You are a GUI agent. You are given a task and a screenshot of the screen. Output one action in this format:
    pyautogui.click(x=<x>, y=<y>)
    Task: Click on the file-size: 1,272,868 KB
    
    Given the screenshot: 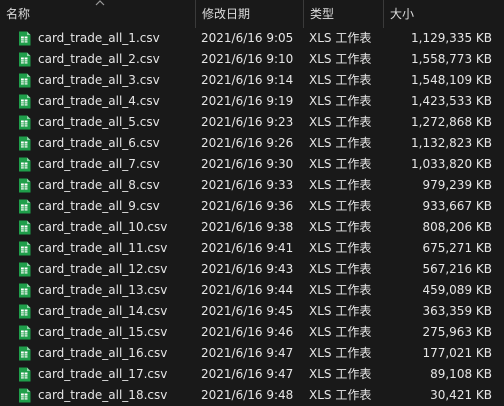 What is the action you would take?
    pyautogui.click(x=451, y=122)
    